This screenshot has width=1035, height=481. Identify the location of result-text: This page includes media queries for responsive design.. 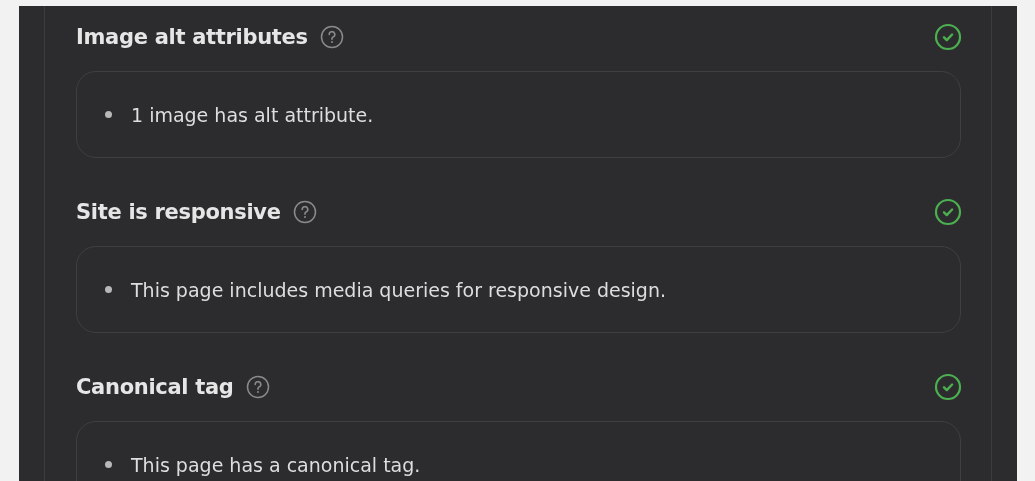
(398, 289).